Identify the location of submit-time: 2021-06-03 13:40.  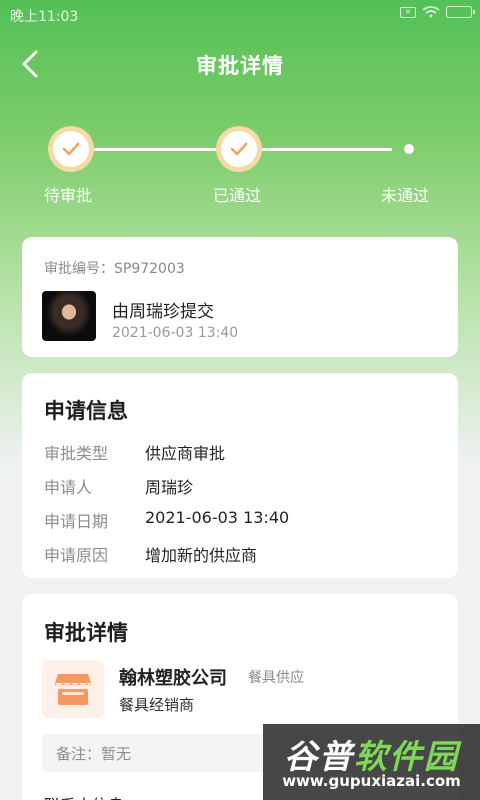
(175, 333).